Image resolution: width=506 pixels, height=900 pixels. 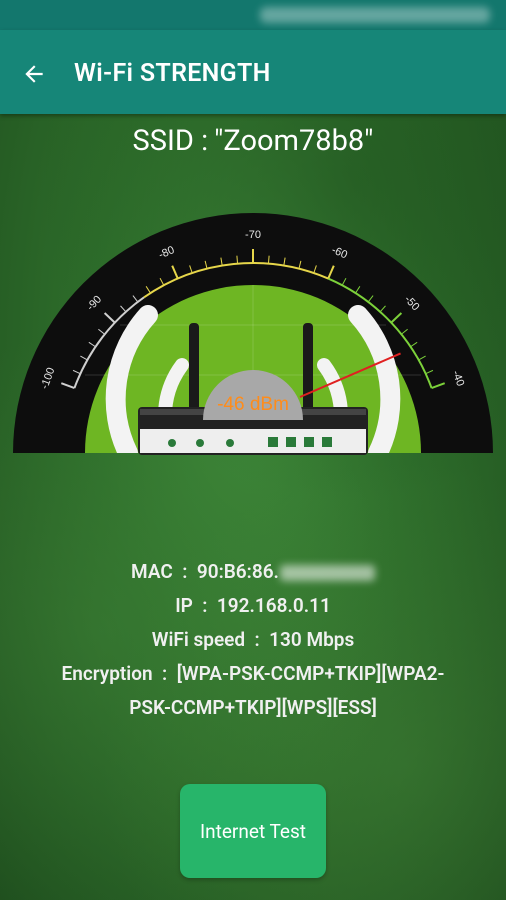 I want to click on ip-value: 192.168.0.11, so click(x=273, y=605).